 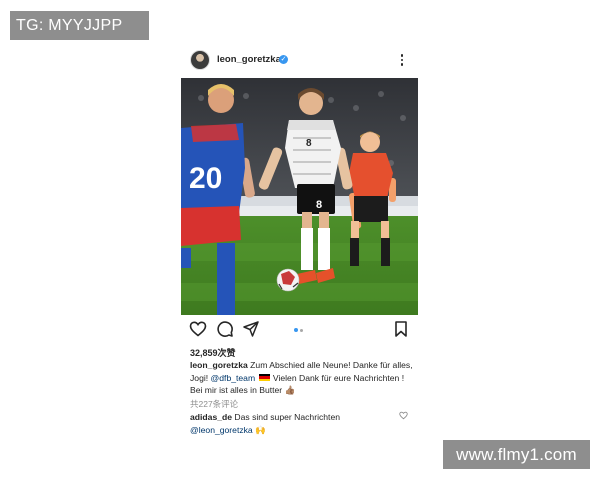 I want to click on carousel-dot, so click(x=301, y=330).